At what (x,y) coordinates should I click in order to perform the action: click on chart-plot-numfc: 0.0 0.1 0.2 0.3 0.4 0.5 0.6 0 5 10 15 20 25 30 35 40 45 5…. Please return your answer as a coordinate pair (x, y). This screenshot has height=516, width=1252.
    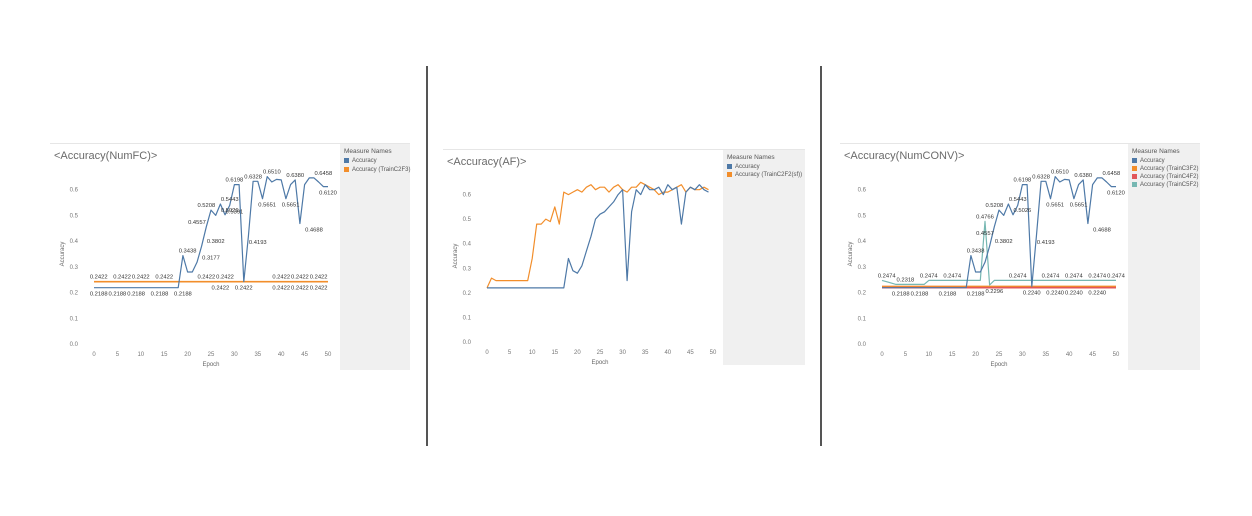
    Looking at the image, I should click on (198, 269).